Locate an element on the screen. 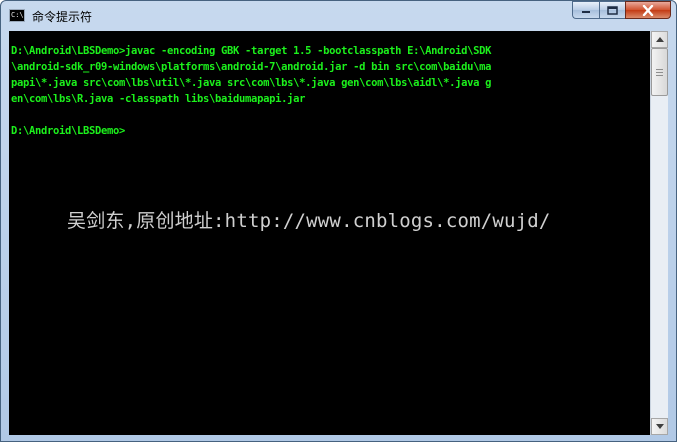 Image resolution: width=677 pixels, height=442 pixels. close-icon is located at coordinates (648, 10).